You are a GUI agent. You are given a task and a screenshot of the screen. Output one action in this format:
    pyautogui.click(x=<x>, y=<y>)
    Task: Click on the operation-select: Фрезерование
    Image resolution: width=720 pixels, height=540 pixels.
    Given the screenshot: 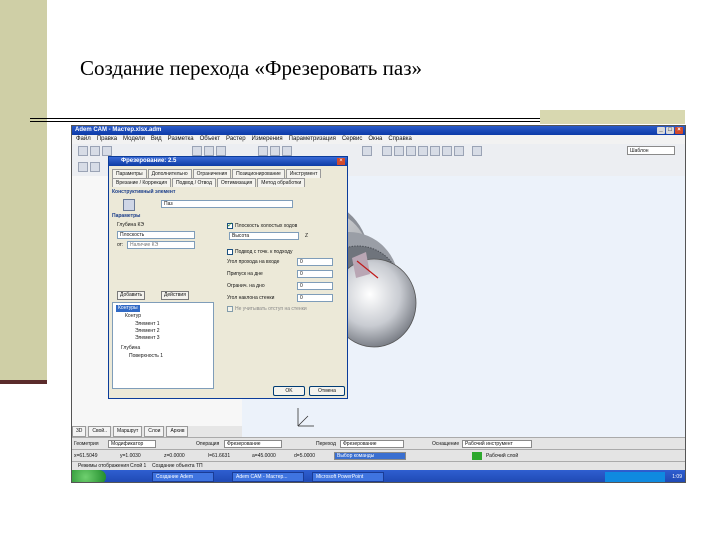 What is the action you would take?
    pyautogui.click(x=253, y=444)
    